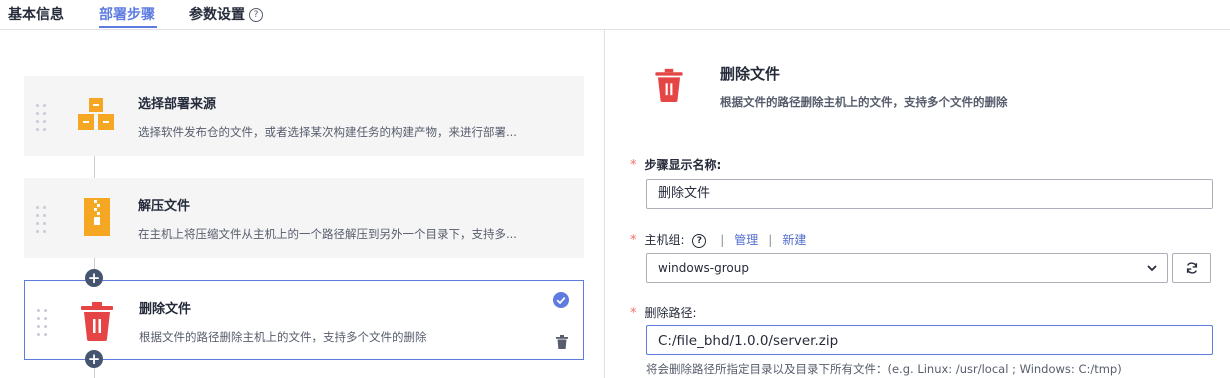 Image resolution: width=1230 pixels, height=378 pixels. I want to click on refresh-icon, so click(1192, 268).